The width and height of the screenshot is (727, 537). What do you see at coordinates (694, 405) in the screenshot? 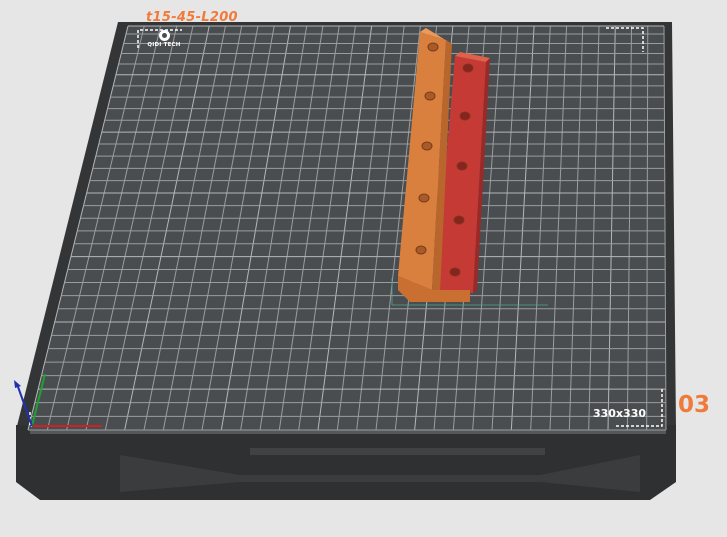
I see `plate-number-label: 03` at bounding box center [694, 405].